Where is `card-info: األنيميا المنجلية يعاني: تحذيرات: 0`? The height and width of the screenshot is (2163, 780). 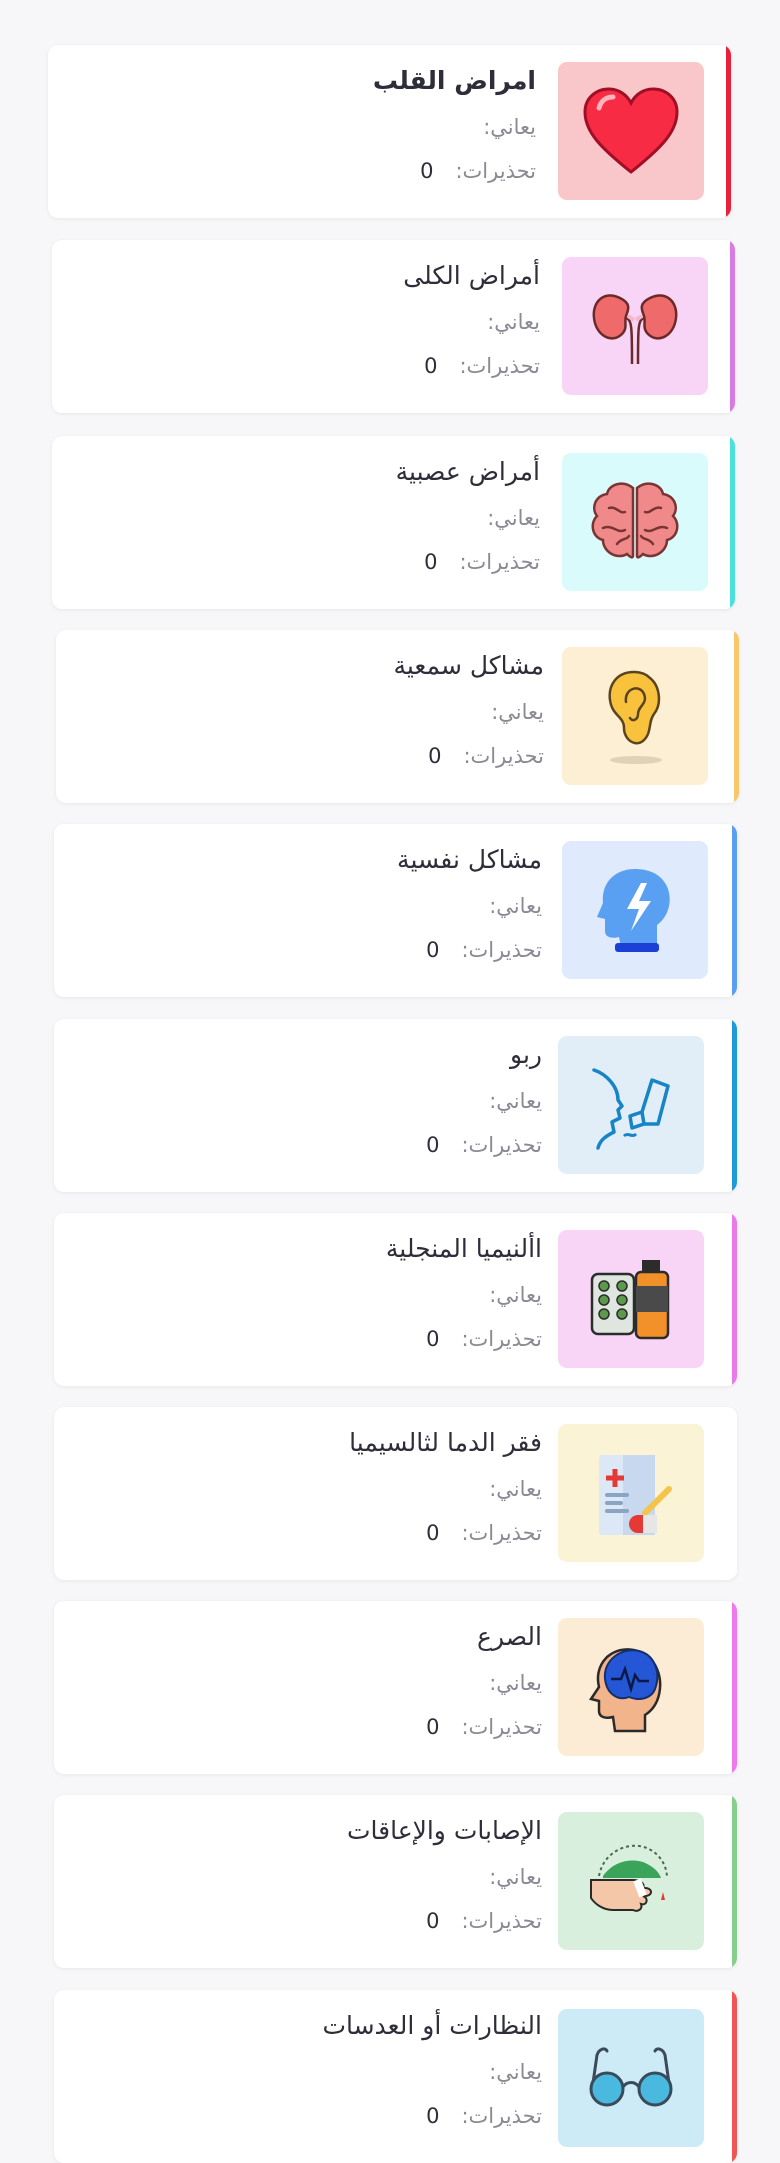 card-info: األنيميا المنجلية يعاني: تحذيرات: 0 is located at coordinates (464, 1293).